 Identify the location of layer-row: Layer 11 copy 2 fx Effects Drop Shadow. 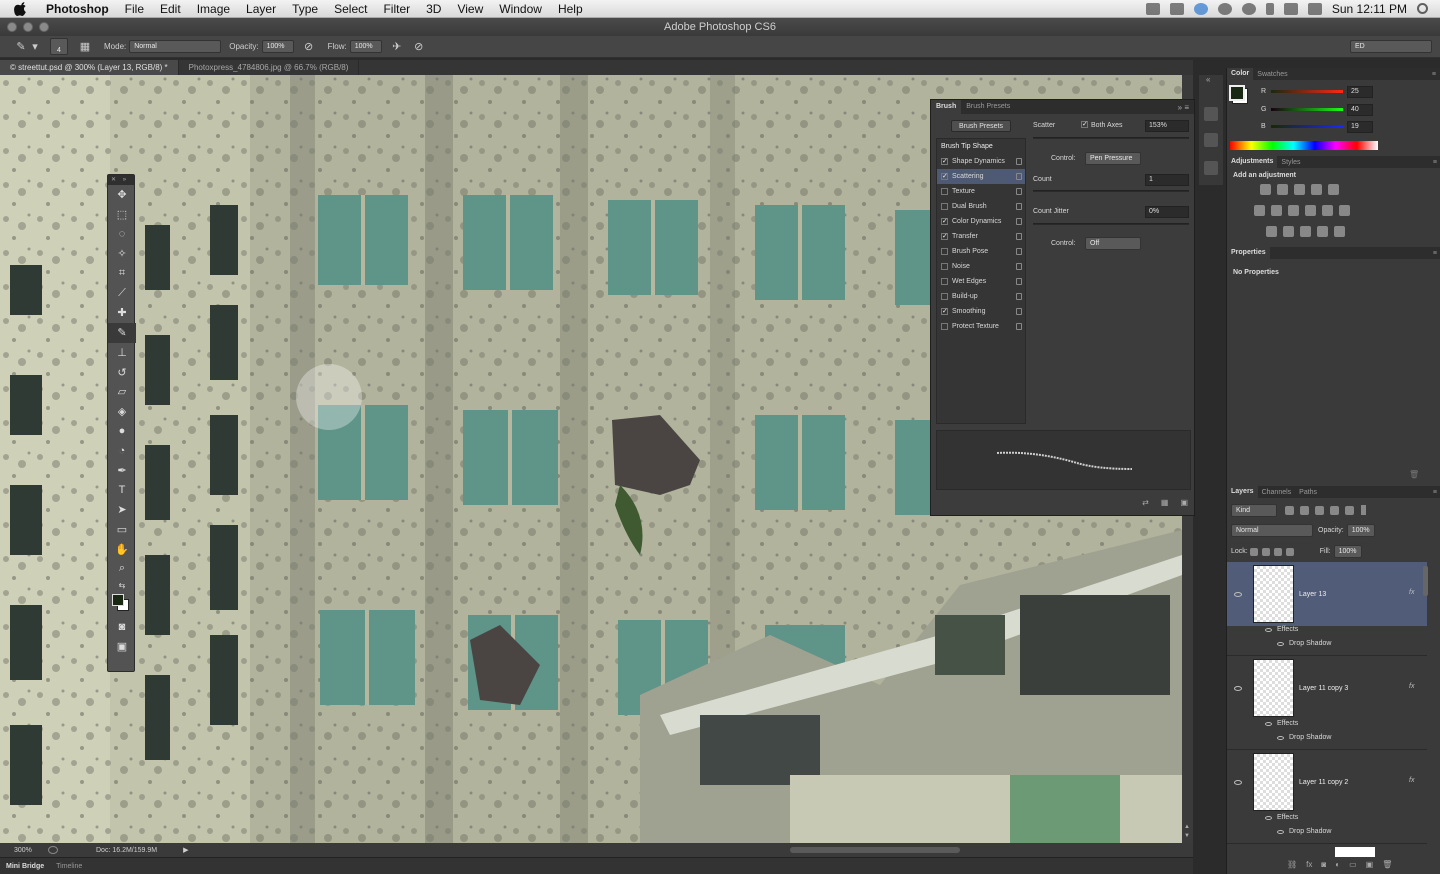
(1327, 797).